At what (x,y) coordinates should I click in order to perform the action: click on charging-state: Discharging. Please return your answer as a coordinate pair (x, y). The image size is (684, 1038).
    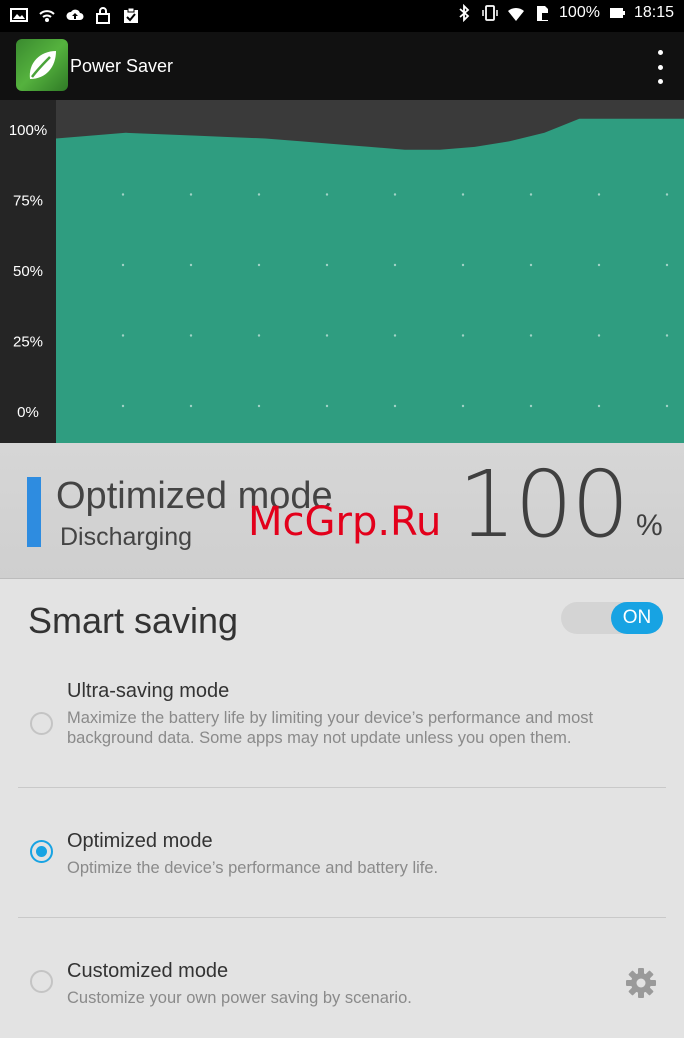
    Looking at the image, I should click on (126, 537).